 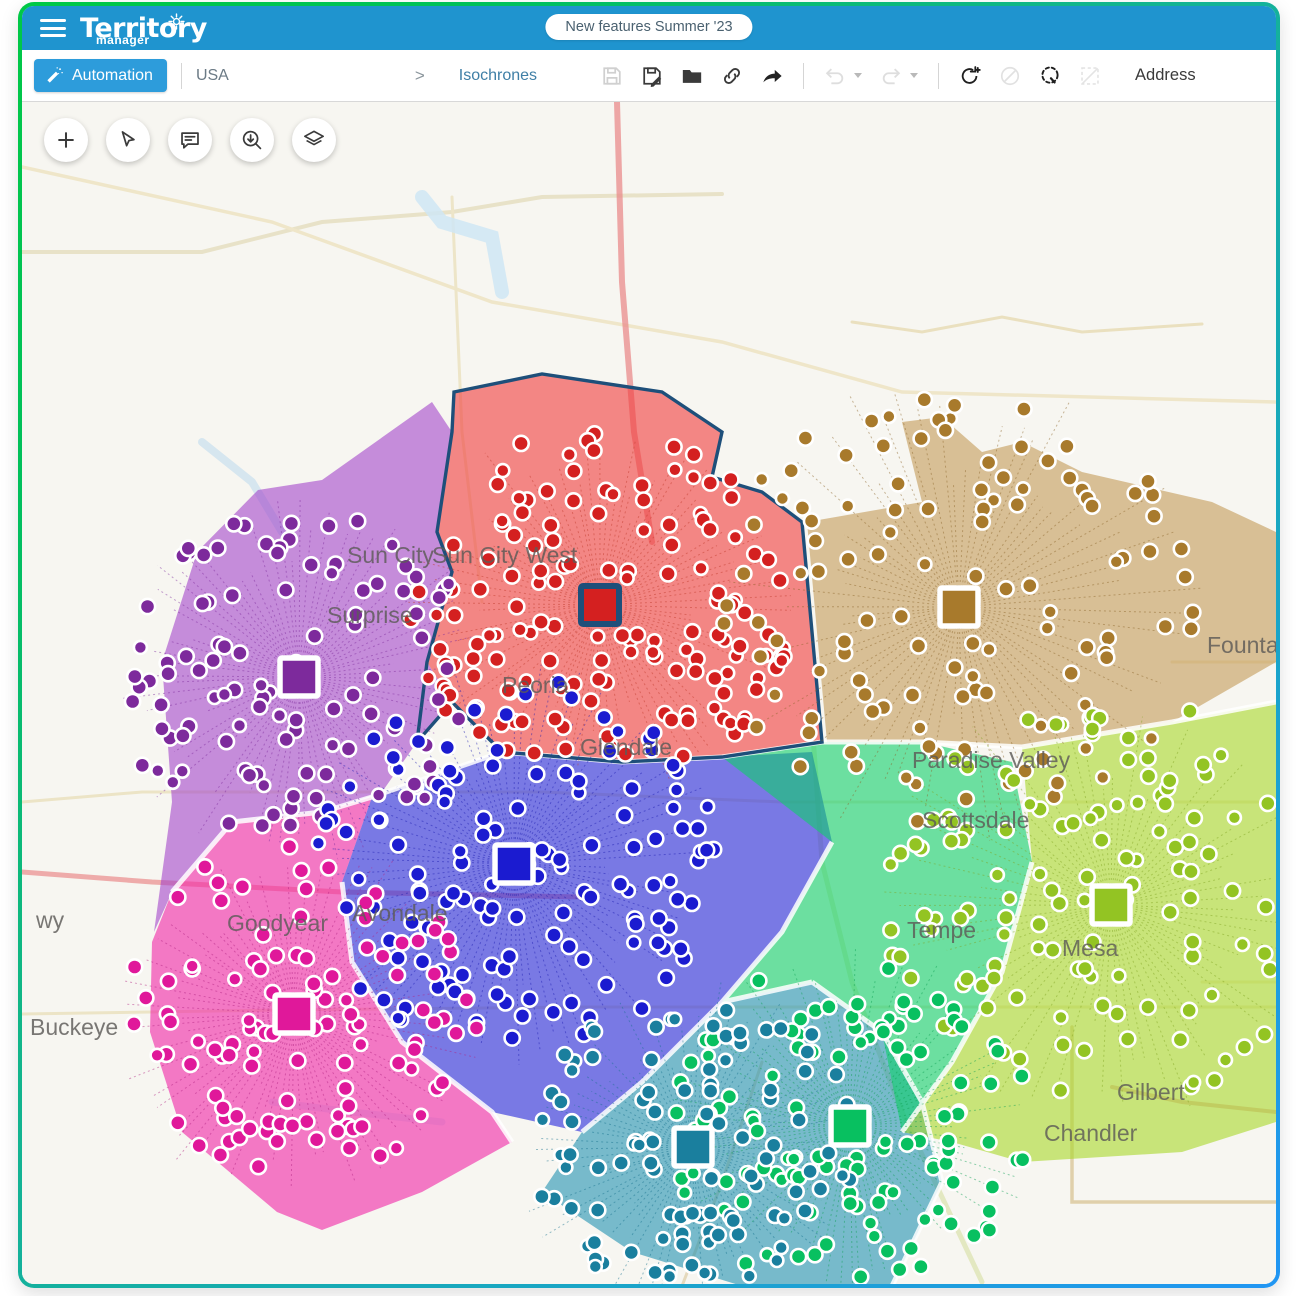 What do you see at coordinates (692, 76) in the screenshot?
I see `folder-open-icon` at bounding box center [692, 76].